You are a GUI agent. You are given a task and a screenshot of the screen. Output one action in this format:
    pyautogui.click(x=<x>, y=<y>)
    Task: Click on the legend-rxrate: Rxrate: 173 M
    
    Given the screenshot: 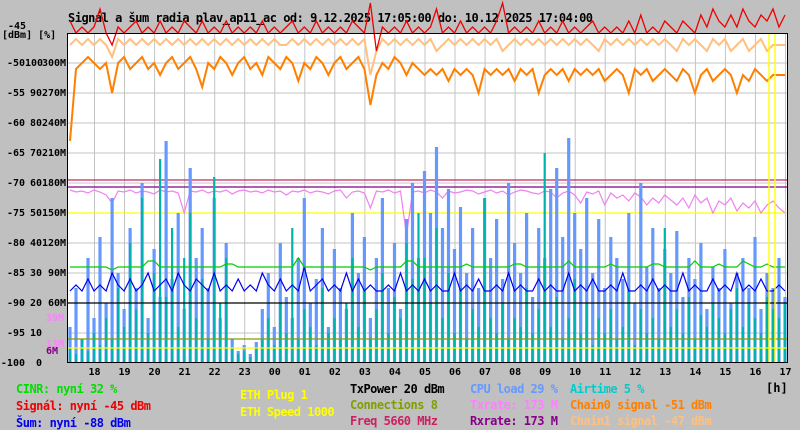 What is the action you would take?
    pyautogui.click(x=514, y=421)
    